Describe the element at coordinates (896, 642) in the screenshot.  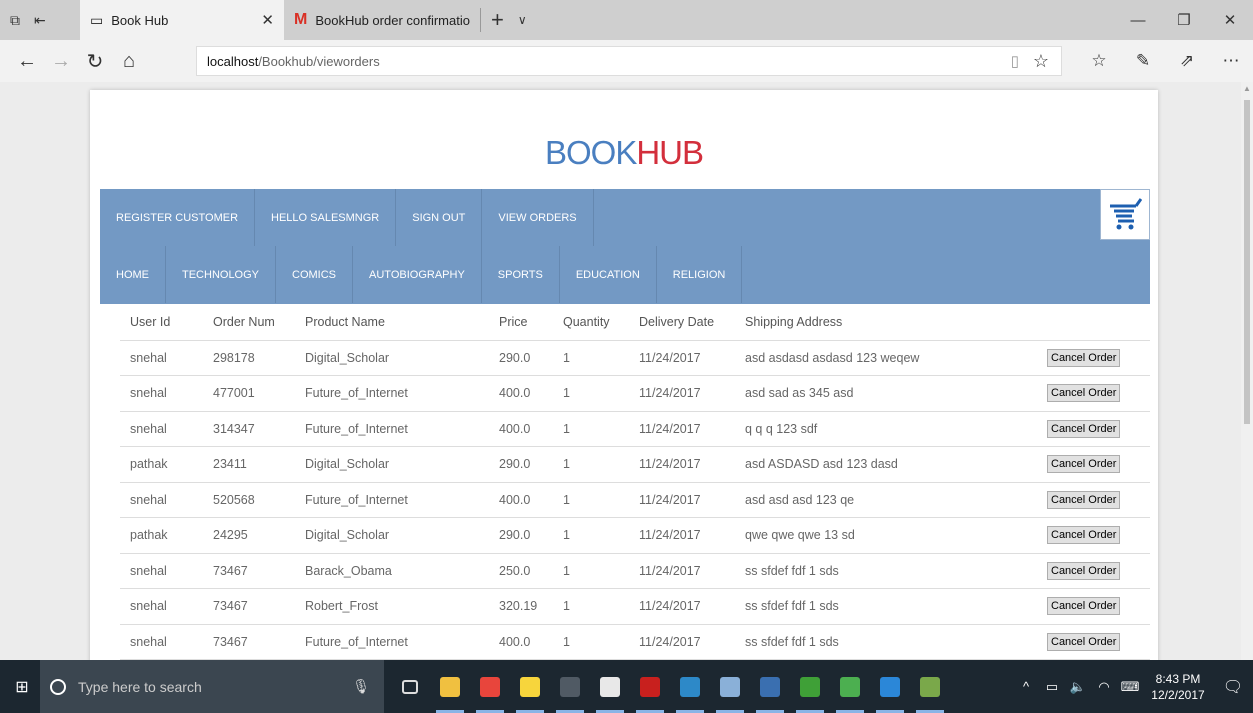
I see `cell-shipping-address: ss sfdef fdf 1 sds` at that location.